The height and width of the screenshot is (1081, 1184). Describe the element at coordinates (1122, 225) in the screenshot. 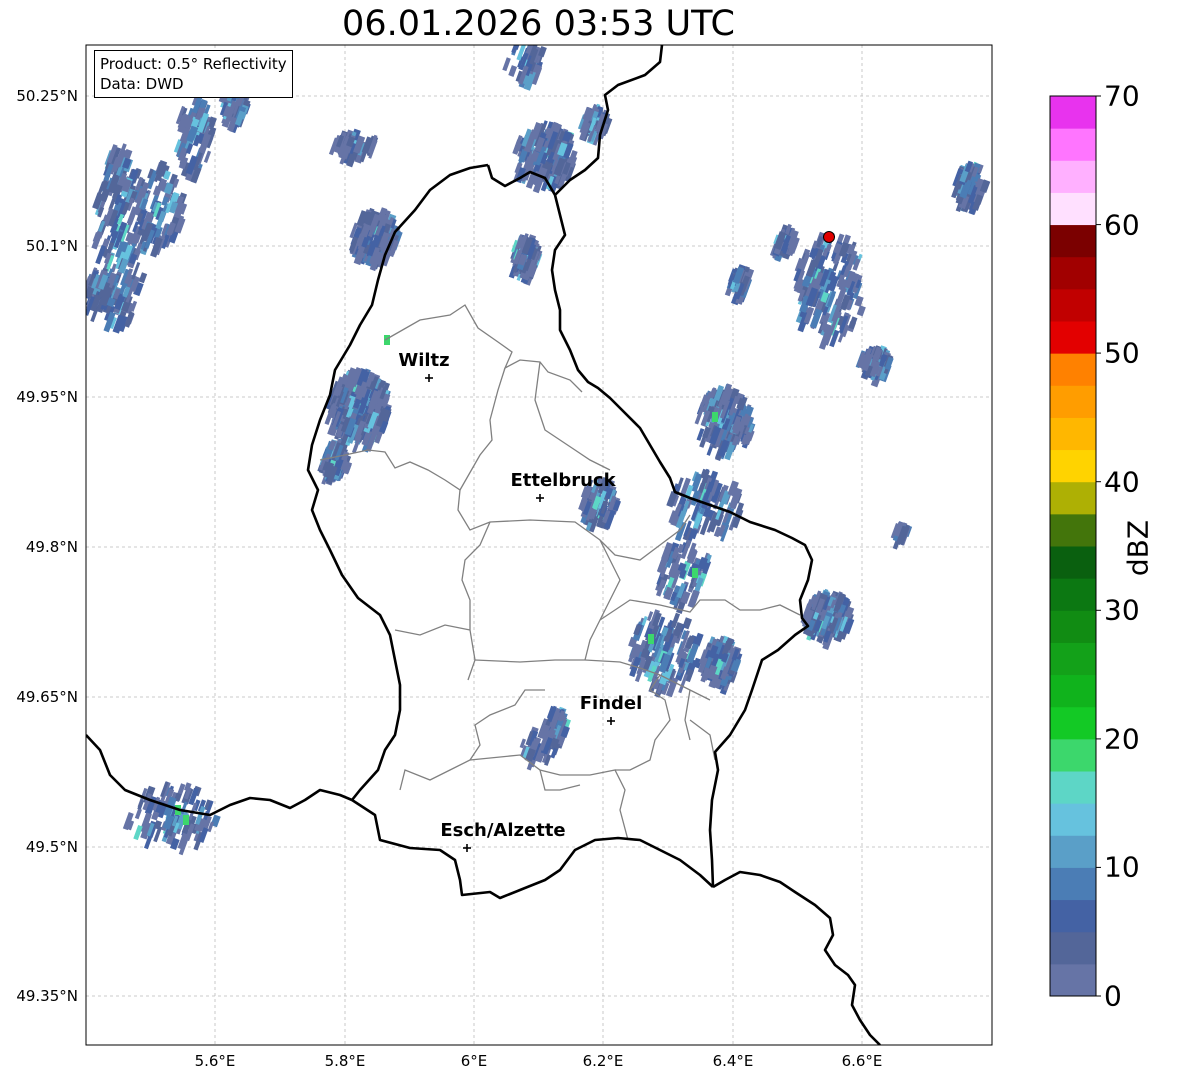

I see `colorbar-tick-label: 60` at that location.